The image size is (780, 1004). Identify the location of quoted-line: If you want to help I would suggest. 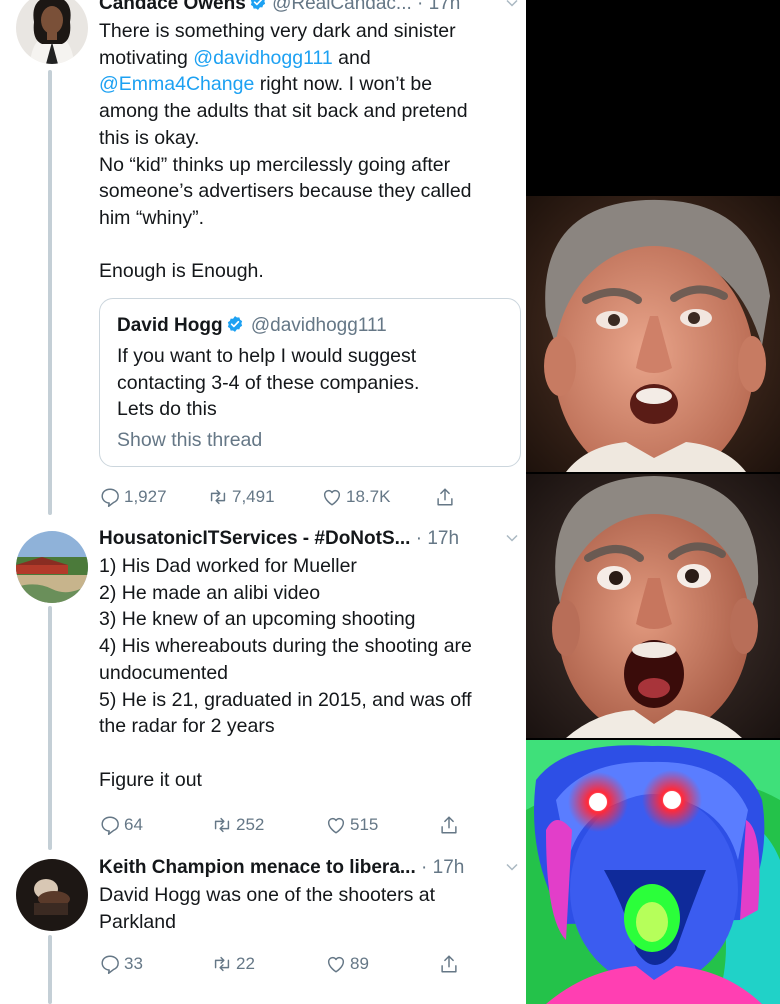
(267, 356).